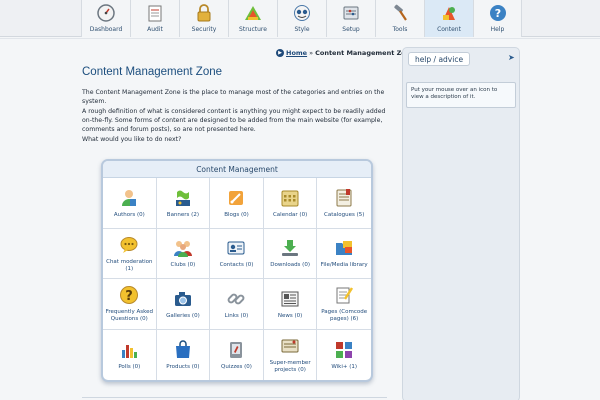  Describe the element at coordinates (439, 59) in the screenshot. I see `help-advice-tab: help / advice` at that location.